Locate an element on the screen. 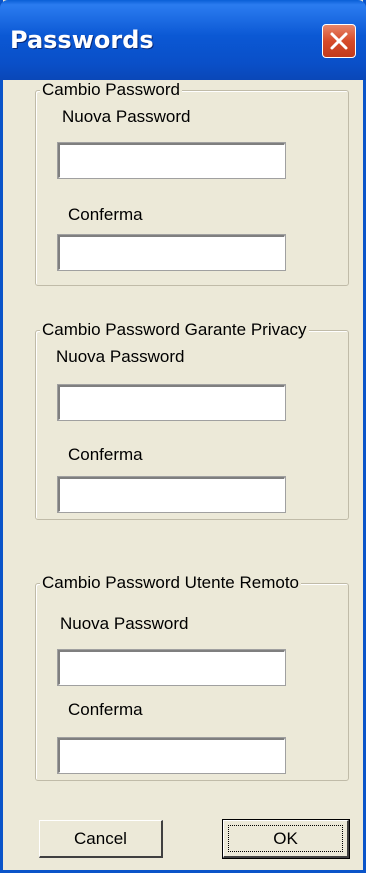 This screenshot has height=873, width=366. ok-button-label: OK is located at coordinates (285, 838).